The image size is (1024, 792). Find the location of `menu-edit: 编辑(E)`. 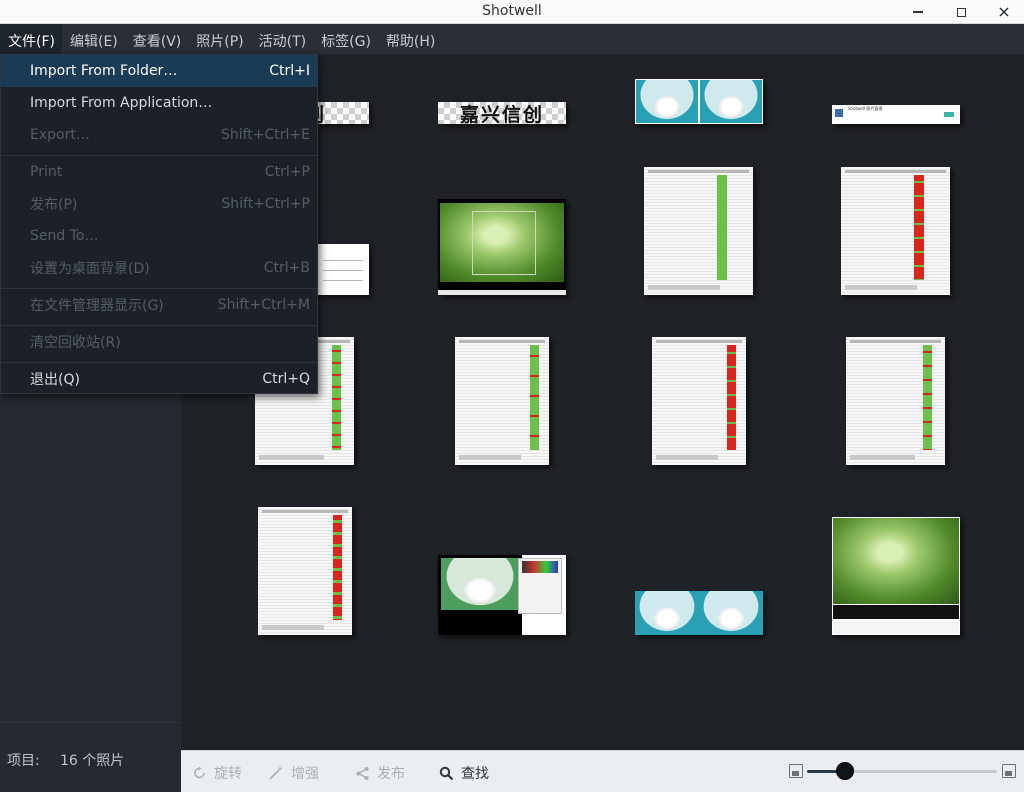

menu-edit: 编辑(E) is located at coordinates (93, 39).